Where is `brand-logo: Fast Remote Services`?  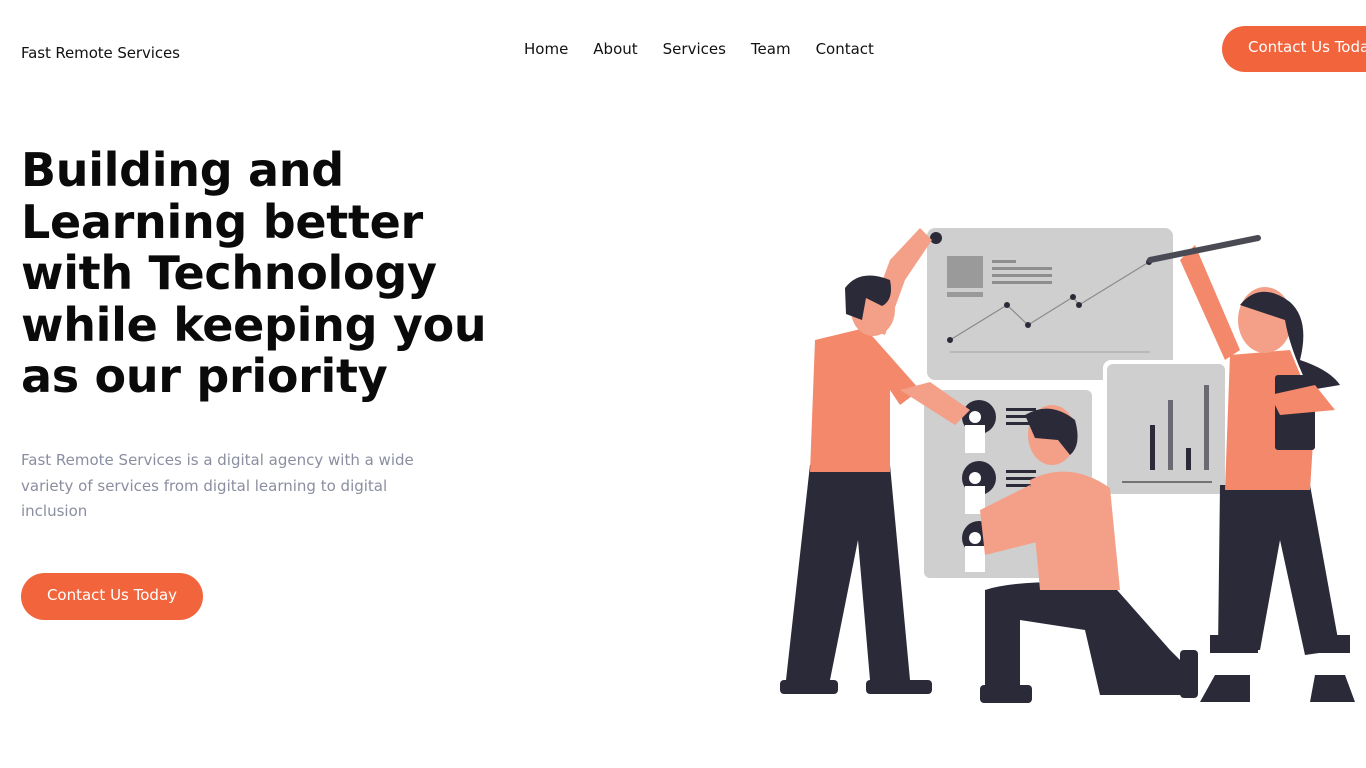 brand-logo: Fast Remote Services is located at coordinates (100, 53).